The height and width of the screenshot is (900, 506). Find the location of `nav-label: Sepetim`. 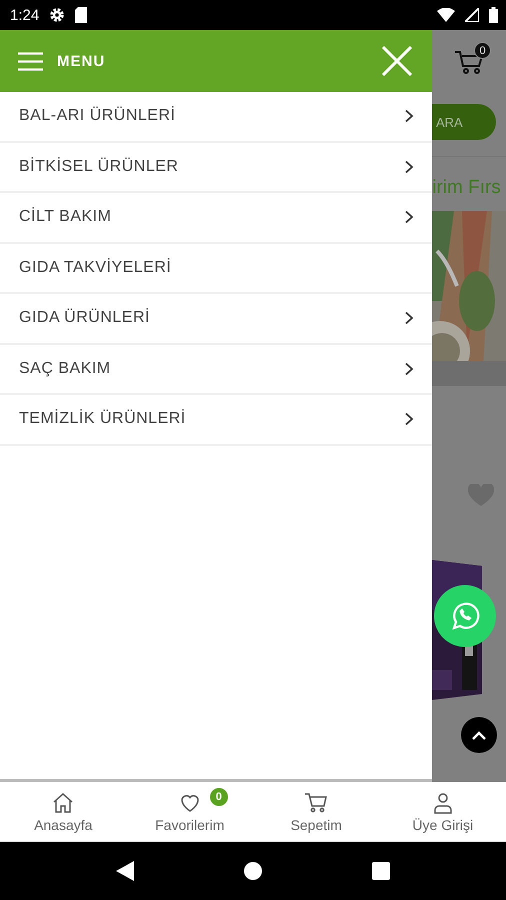

nav-label: Sepetim is located at coordinates (316, 824).